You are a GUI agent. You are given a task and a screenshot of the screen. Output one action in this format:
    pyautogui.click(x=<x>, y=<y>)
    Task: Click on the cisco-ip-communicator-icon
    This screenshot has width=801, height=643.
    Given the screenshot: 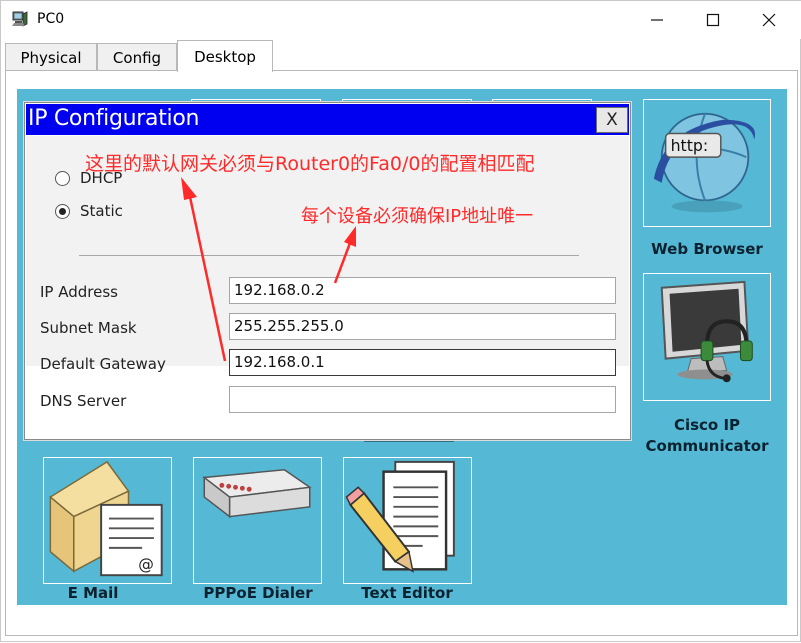 What is the action you would take?
    pyautogui.click(x=706, y=331)
    